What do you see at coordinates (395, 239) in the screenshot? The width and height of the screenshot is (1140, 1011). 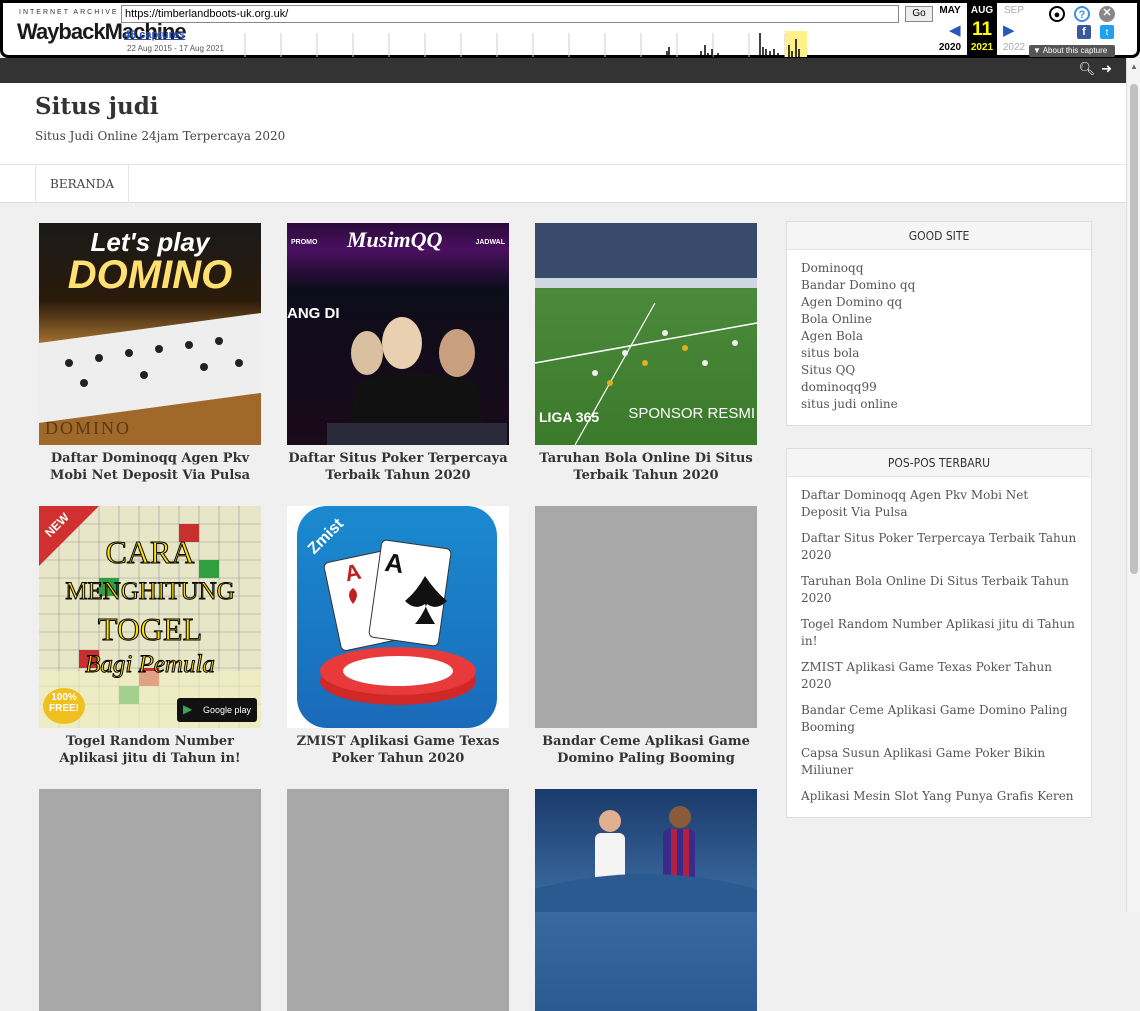 I see `thumb-text: MusimQQ` at bounding box center [395, 239].